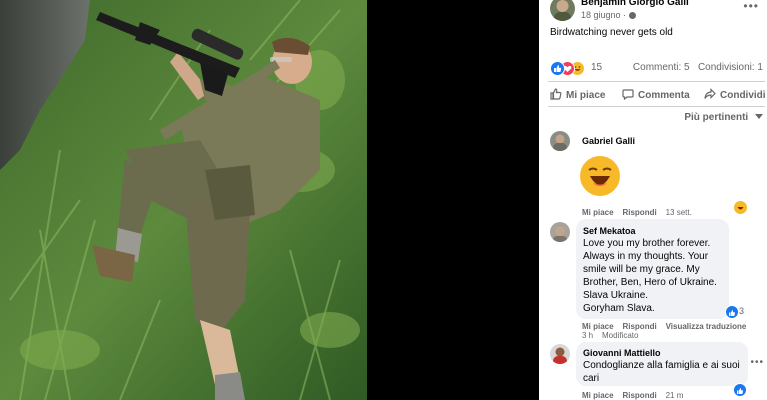  Describe the element at coordinates (706, 326) in the screenshot. I see `see-translation-link: Visualizza traduzione` at that location.